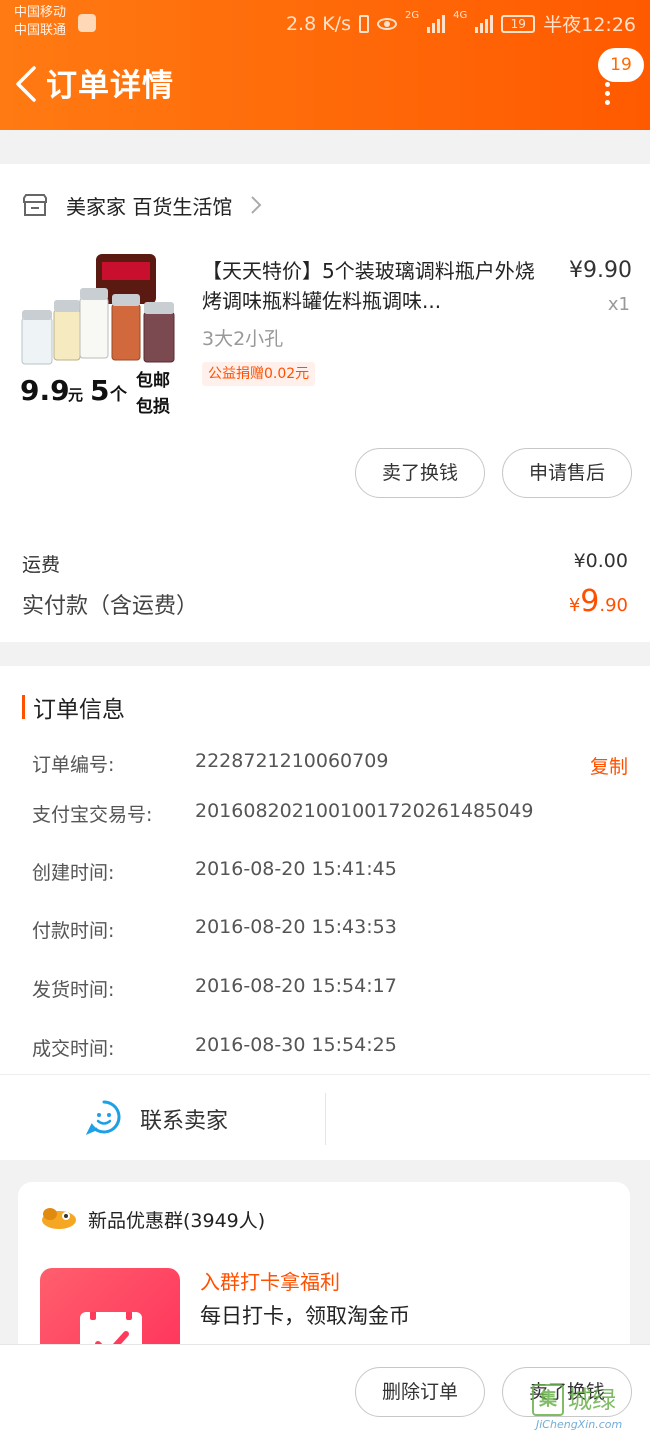 The height and width of the screenshot is (1435, 650). I want to click on shipping-value: ¥0.00, so click(600, 561).